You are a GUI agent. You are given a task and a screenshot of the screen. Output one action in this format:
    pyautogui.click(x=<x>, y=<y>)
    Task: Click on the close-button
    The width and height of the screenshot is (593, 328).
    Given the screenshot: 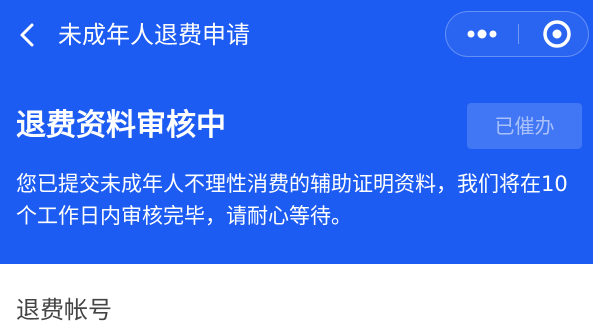 What is the action you would take?
    pyautogui.click(x=554, y=34)
    